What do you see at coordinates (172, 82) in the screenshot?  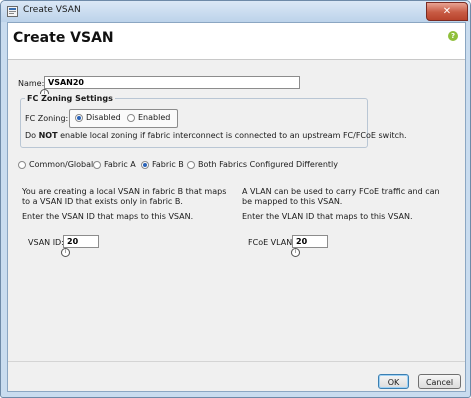 I see `name-input` at bounding box center [172, 82].